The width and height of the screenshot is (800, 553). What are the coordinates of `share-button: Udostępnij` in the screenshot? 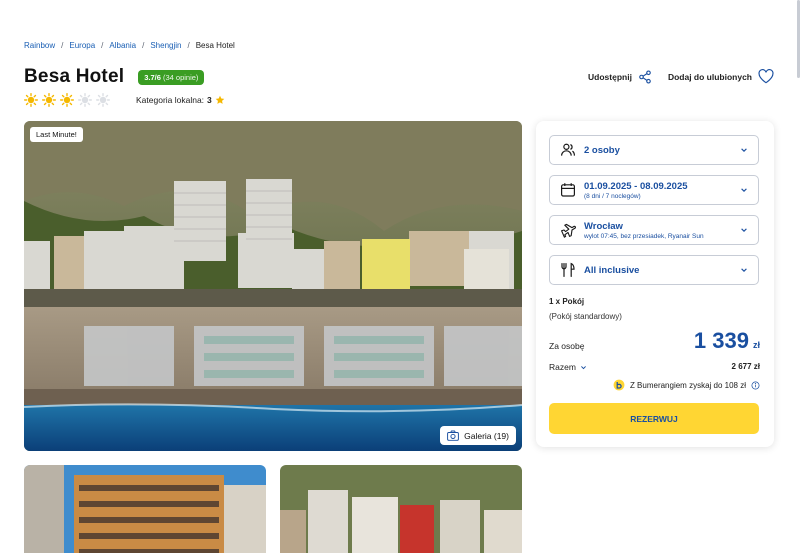 It's located at (620, 76).